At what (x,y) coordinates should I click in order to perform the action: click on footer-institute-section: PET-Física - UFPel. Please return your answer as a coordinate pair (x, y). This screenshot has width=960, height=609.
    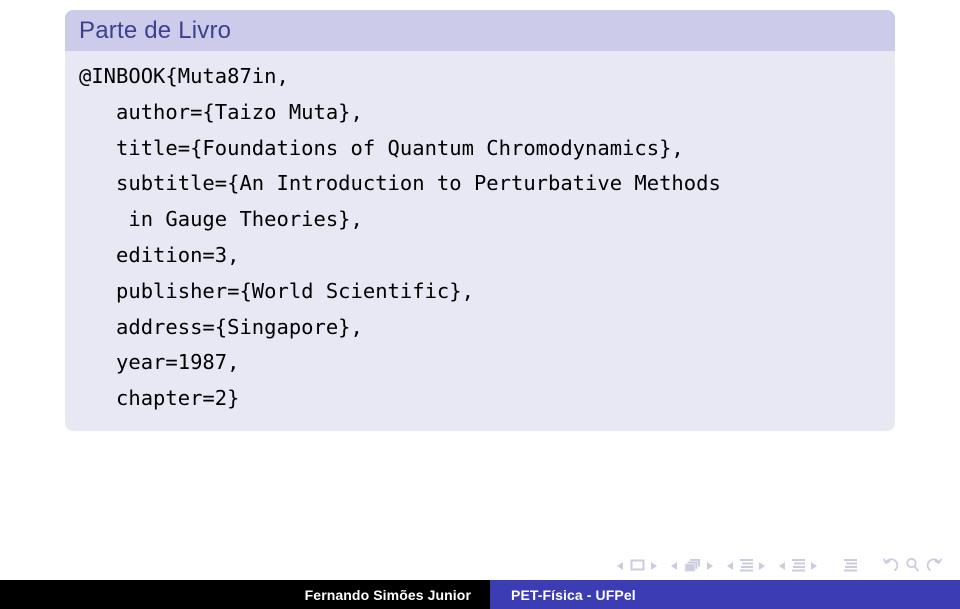
    Looking at the image, I should click on (725, 594).